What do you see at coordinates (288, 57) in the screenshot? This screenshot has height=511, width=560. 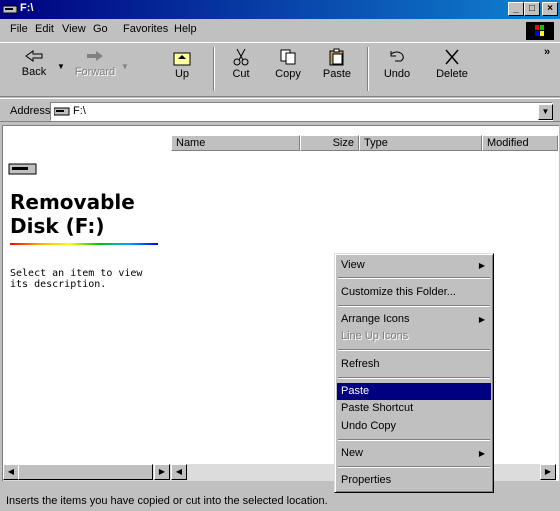 I see `copy-icon` at bounding box center [288, 57].